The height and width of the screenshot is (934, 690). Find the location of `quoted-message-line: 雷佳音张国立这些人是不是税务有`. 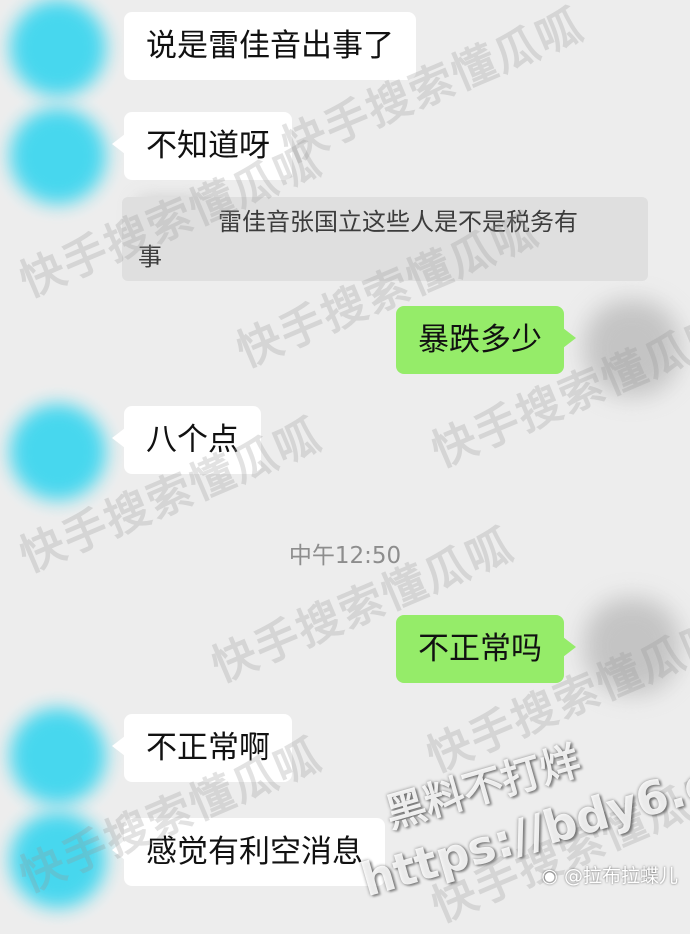

quoted-message-line: 雷佳音张国立这些人是不是税务有 is located at coordinates (398, 222).